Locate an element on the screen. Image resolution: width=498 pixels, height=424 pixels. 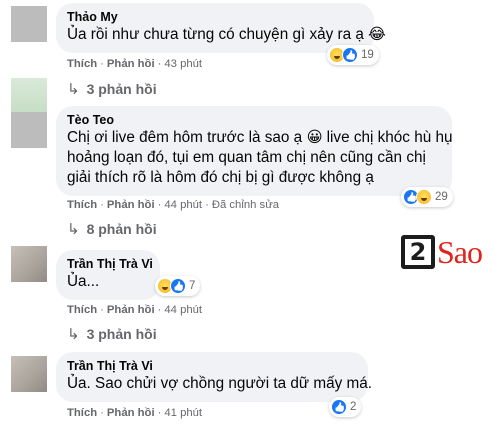
reaction-summary: 19 is located at coordinates (353, 55).